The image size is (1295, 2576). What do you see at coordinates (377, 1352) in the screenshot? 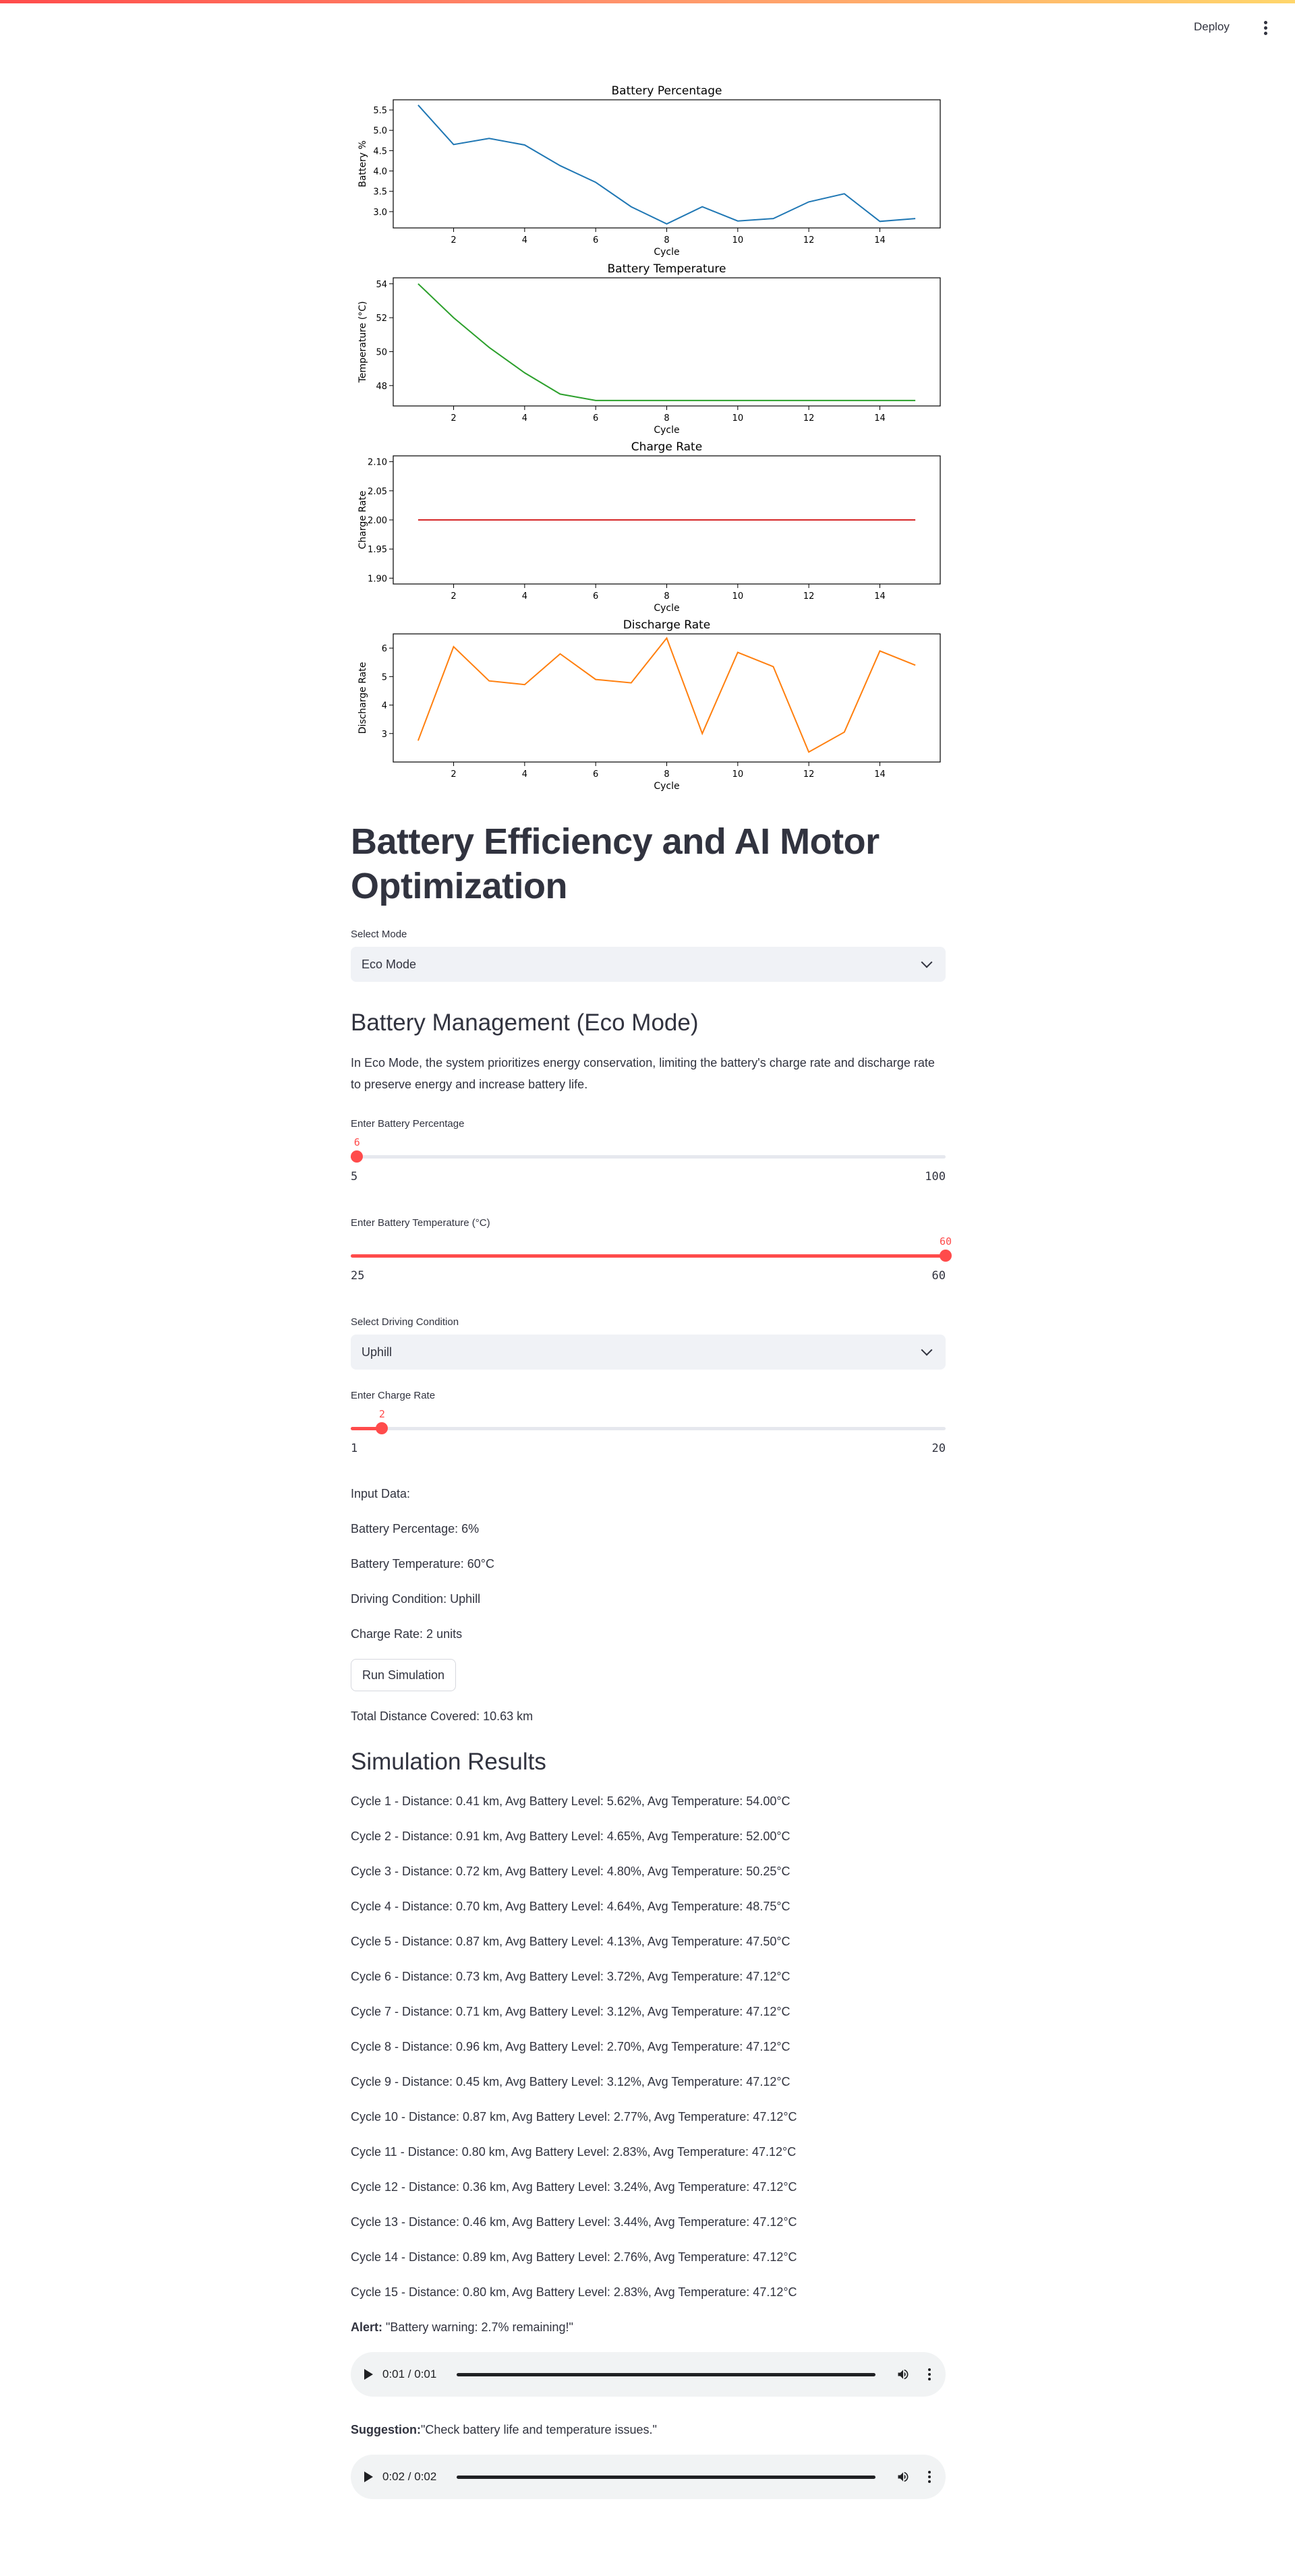
I see `driving-condition-value: Uphill` at bounding box center [377, 1352].